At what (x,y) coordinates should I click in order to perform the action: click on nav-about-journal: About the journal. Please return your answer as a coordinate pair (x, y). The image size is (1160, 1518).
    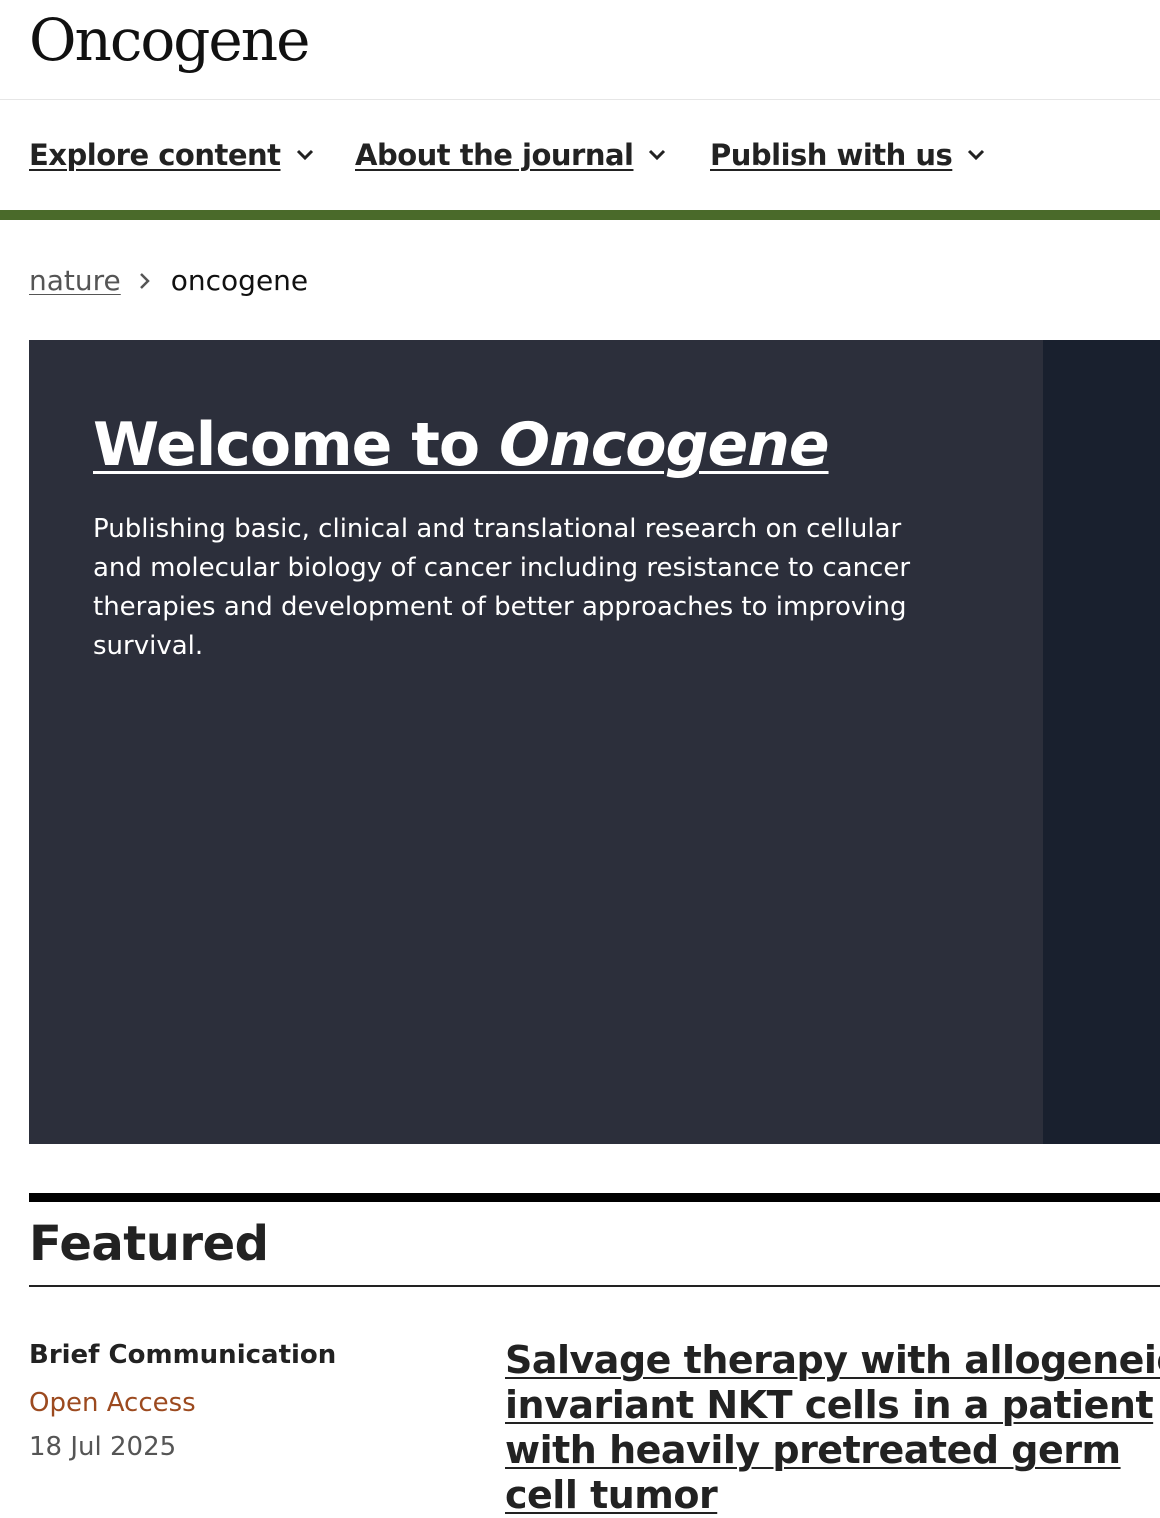
    Looking at the image, I should click on (511, 155).